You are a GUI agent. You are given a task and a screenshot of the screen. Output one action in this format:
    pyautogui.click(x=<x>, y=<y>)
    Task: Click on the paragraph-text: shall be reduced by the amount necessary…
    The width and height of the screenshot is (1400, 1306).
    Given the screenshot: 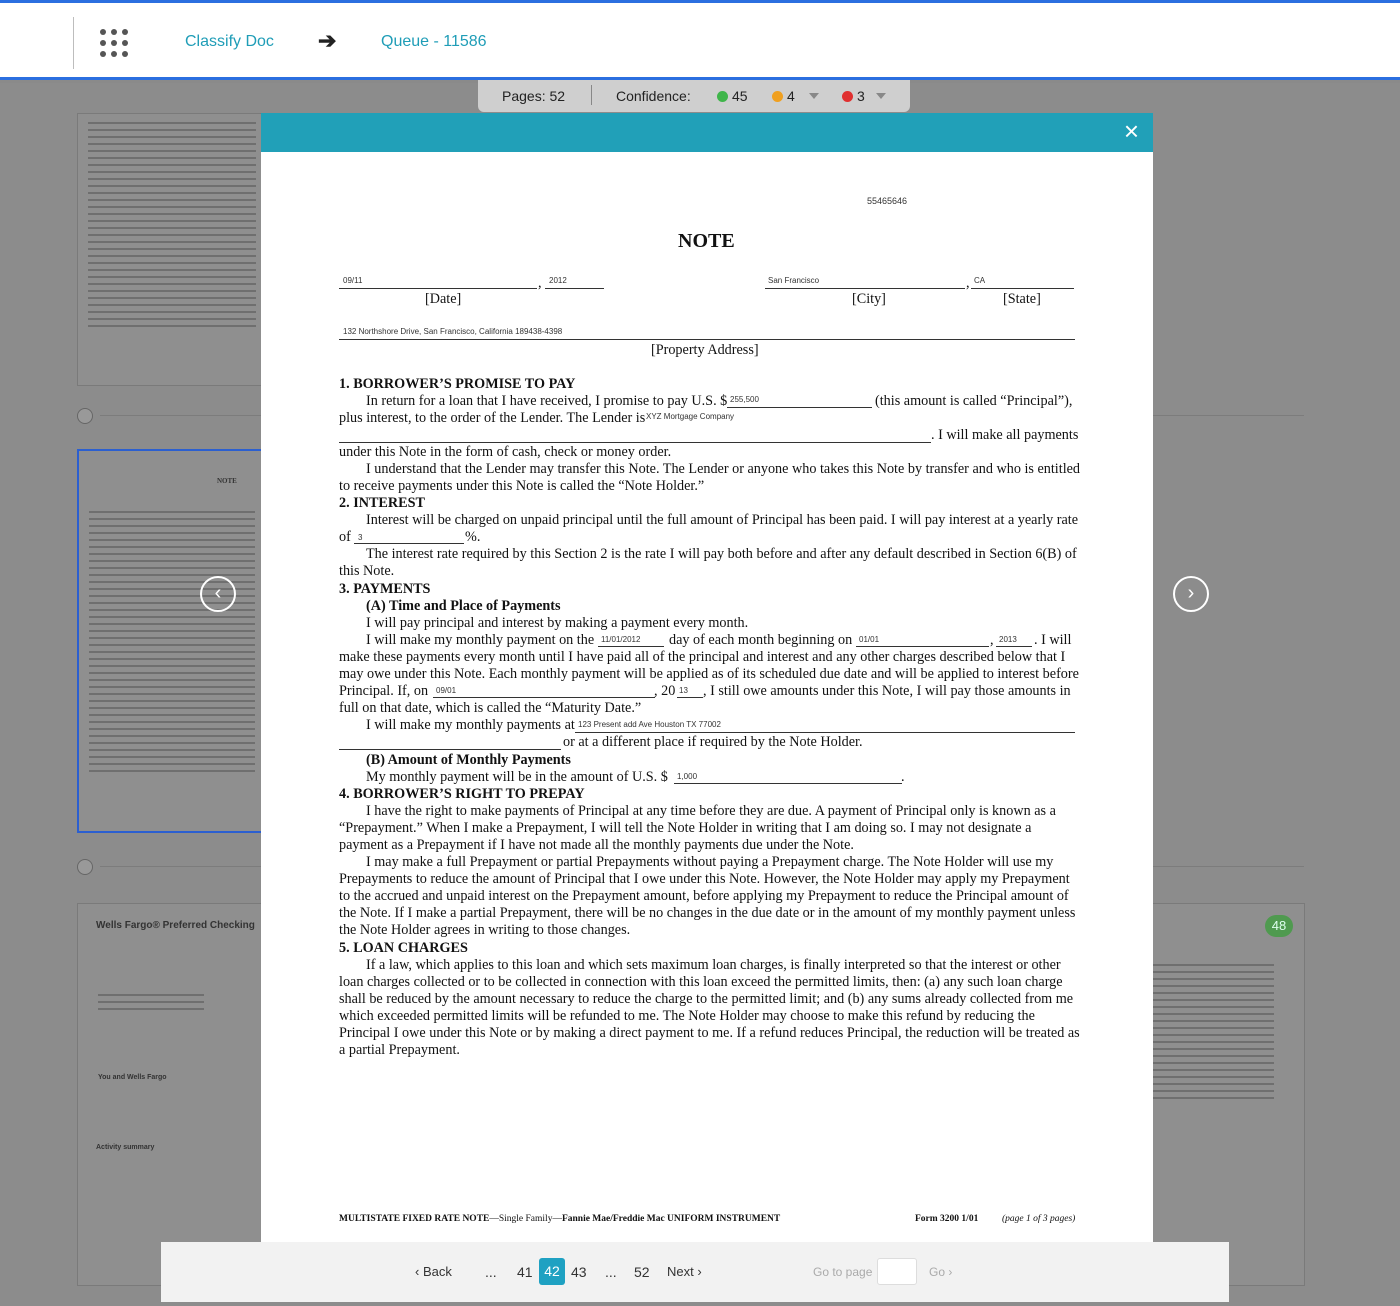 What is the action you would take?
    pyautogui.click(x=706, y=999)
    